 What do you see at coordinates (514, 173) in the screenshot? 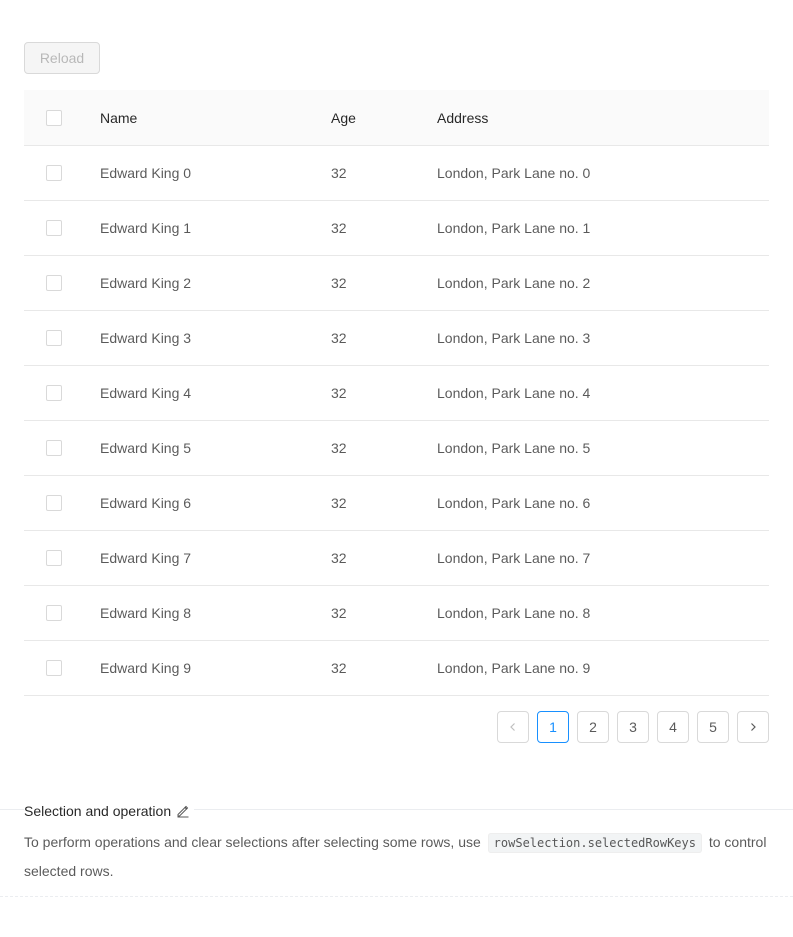
I see `cell-address: London, Park Lane no. 0` at bounding box center [514, 173].